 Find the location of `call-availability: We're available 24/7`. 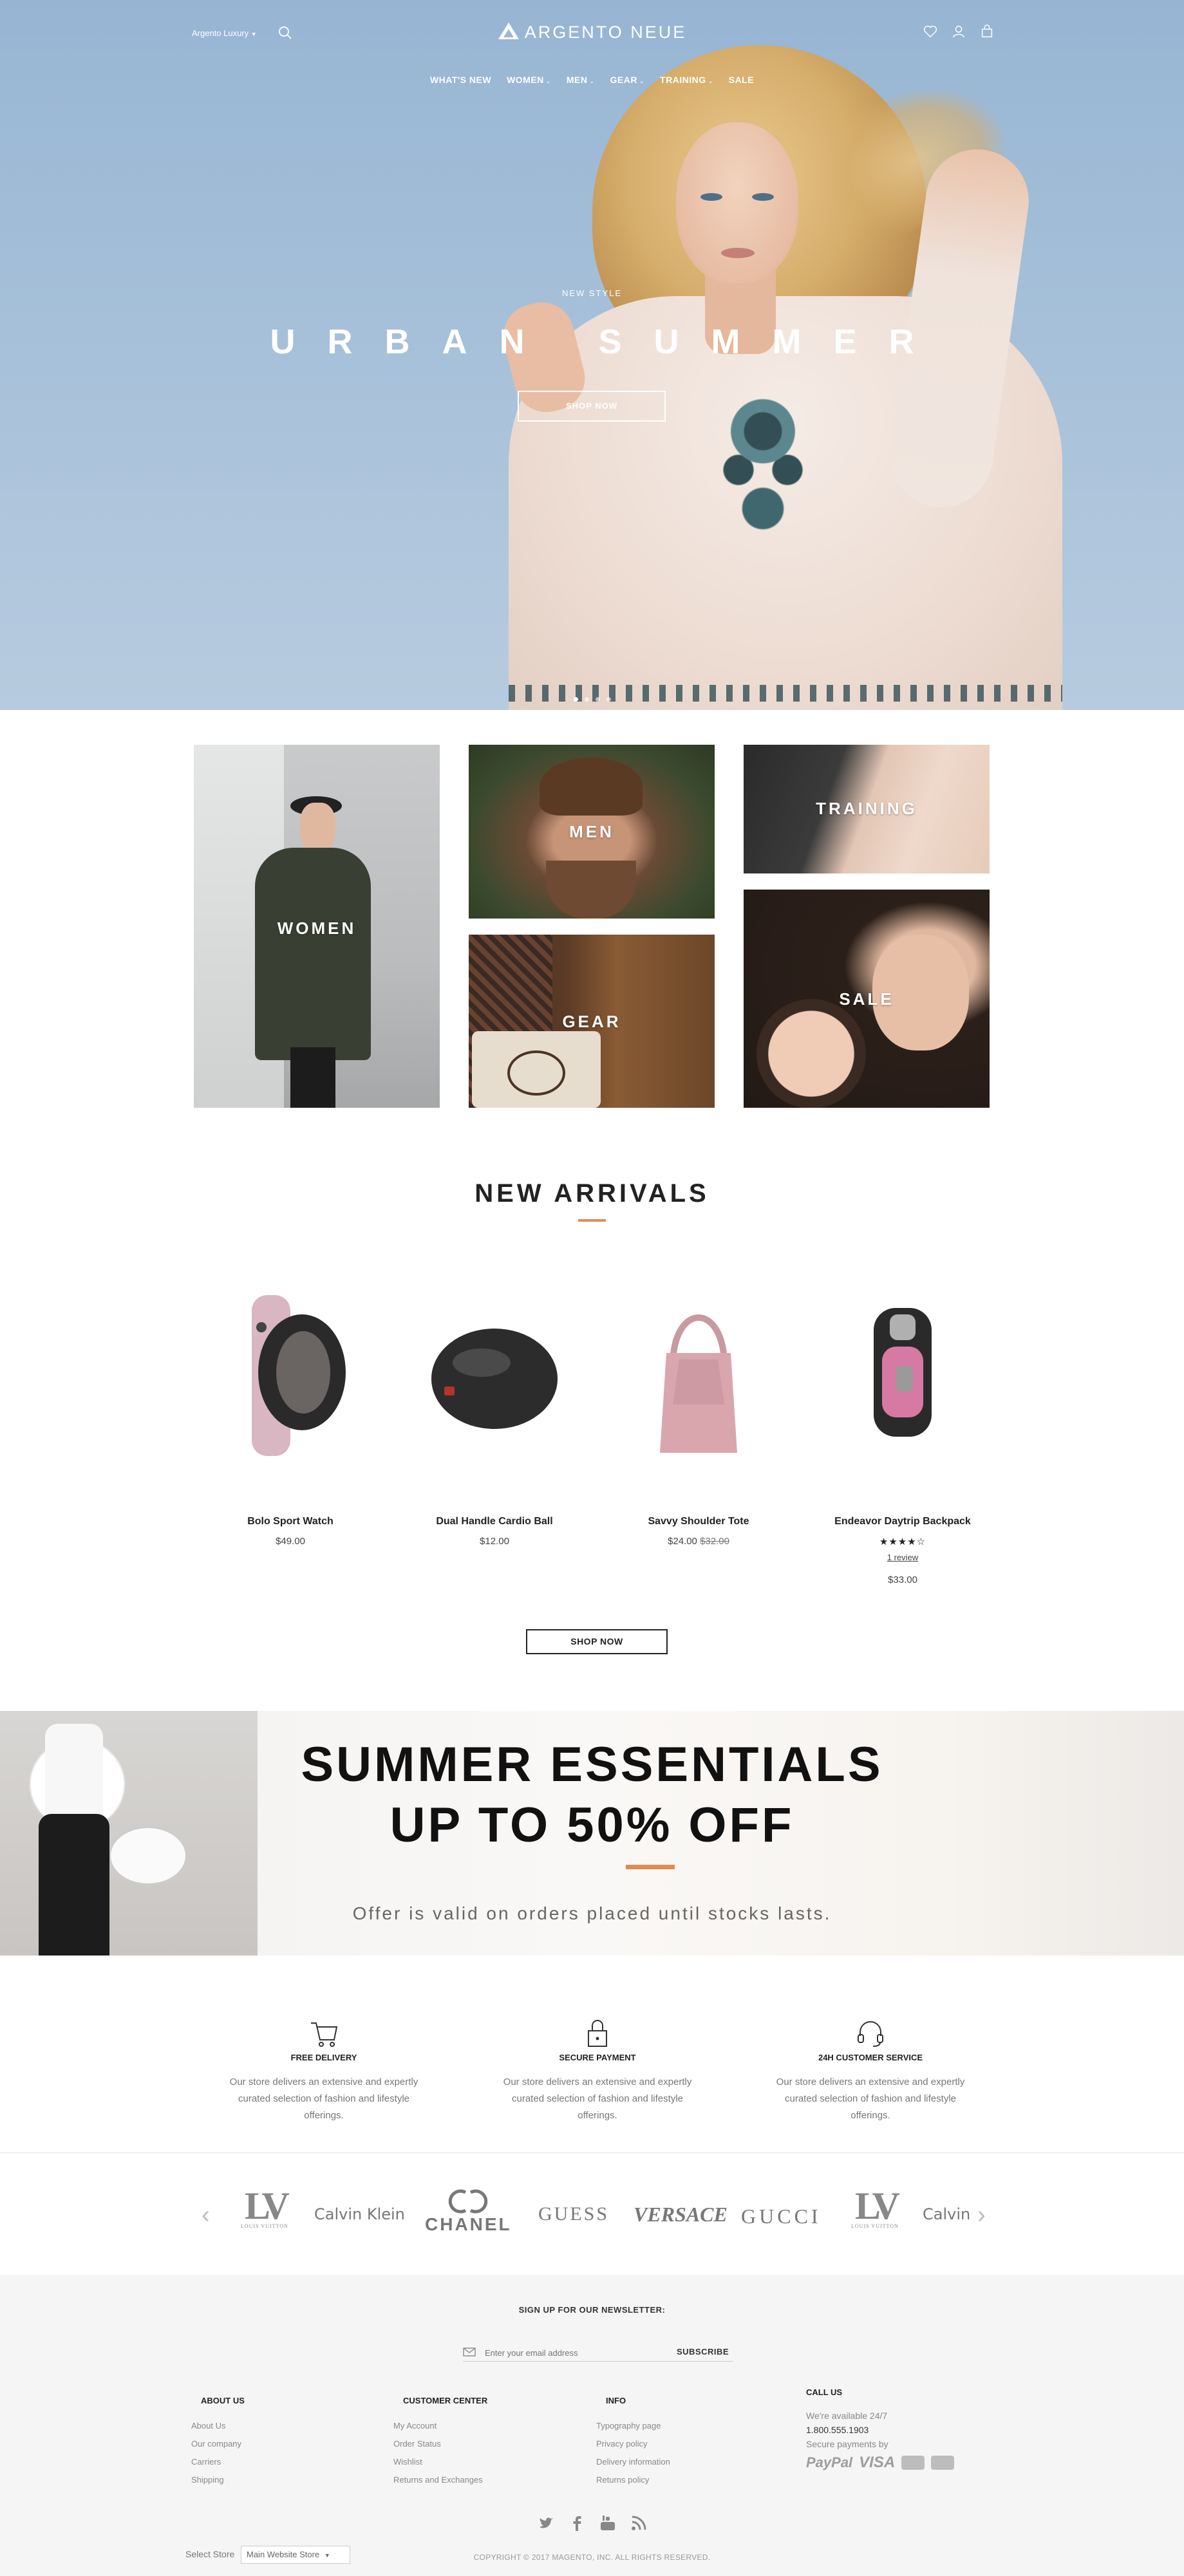

call-availability: We're available 24/7 is located at coordinates (847, 2416).